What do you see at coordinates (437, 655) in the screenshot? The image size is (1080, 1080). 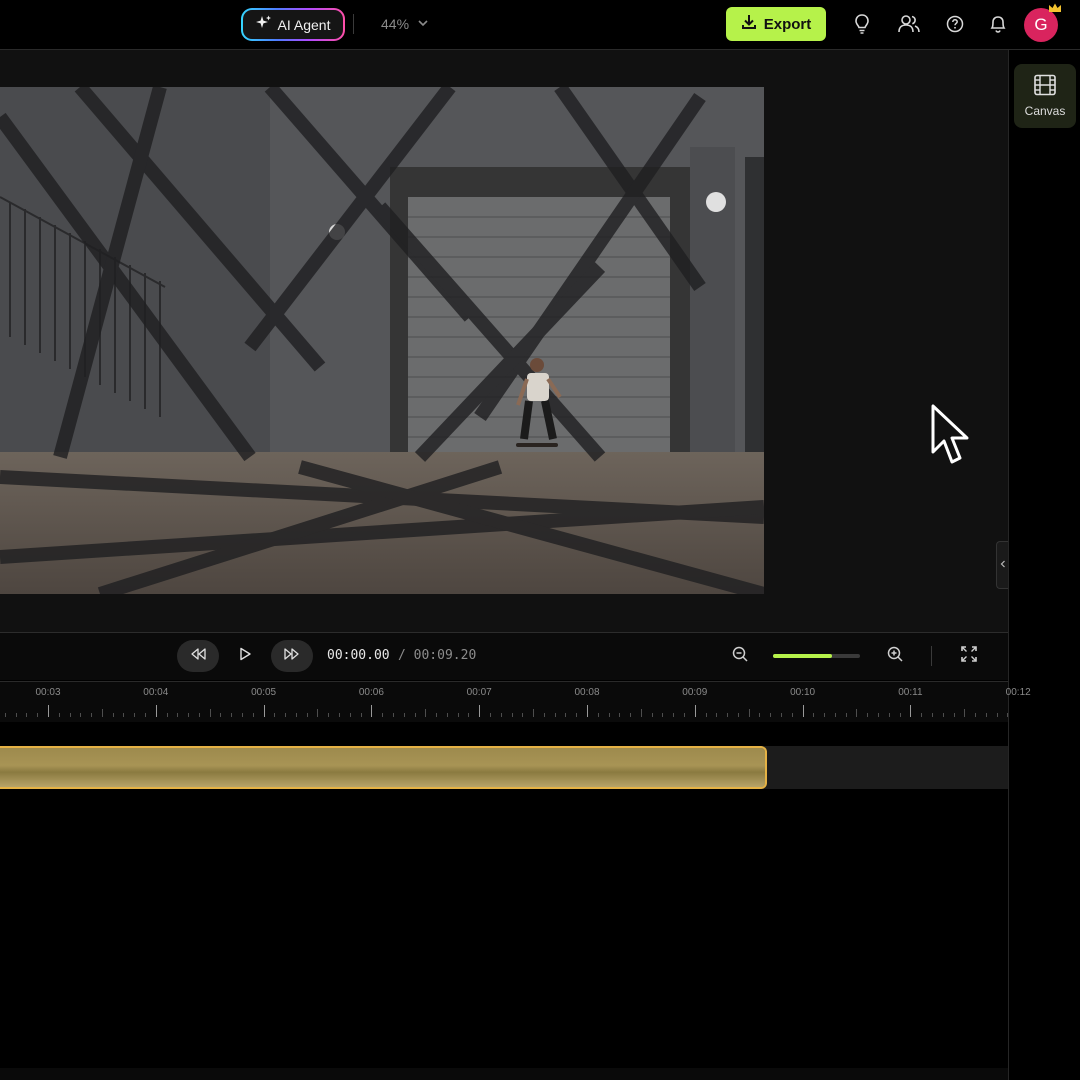 I see `total-time: / 00:09.20` at bounding box center [437, 655].